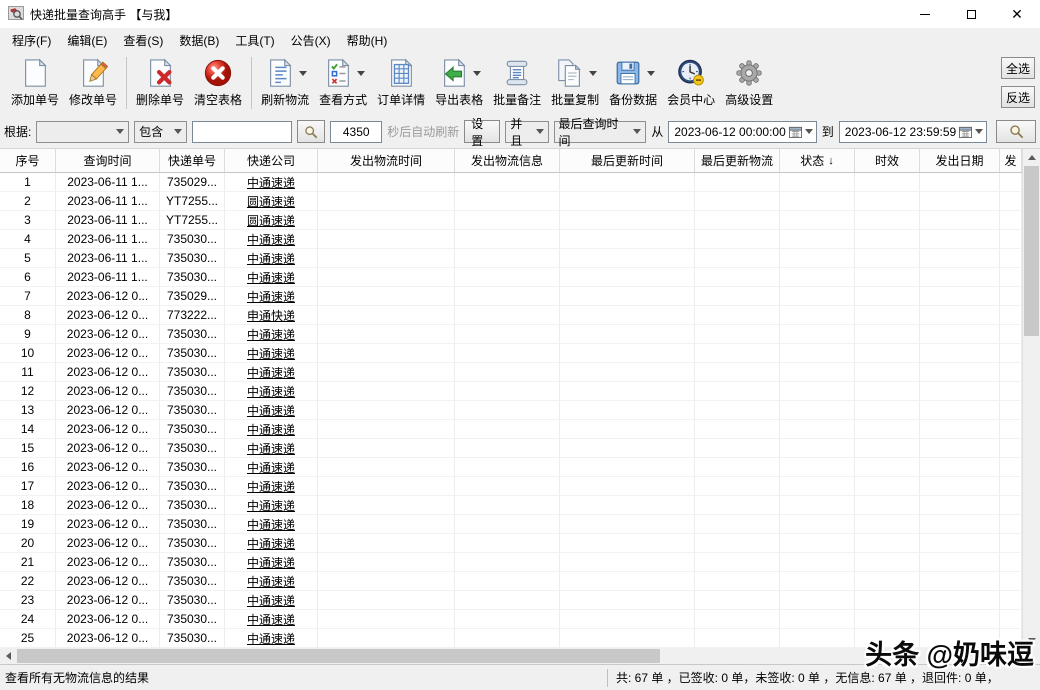  Describe the element at coordinates (511, 505) in the screenshot. I see `table-row: 18 2023-06-12 0... 735030... 中通速递` at that location.